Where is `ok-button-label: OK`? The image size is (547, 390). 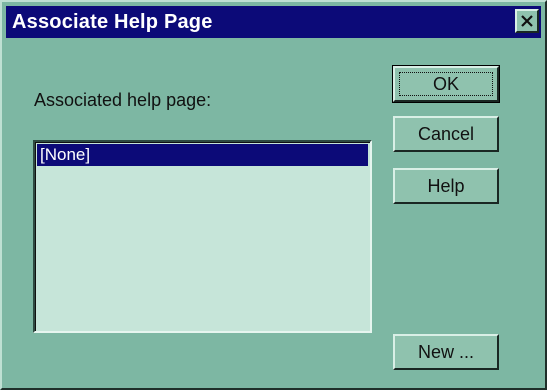
ok-button-label: OK is located at coordinates (445, 83).